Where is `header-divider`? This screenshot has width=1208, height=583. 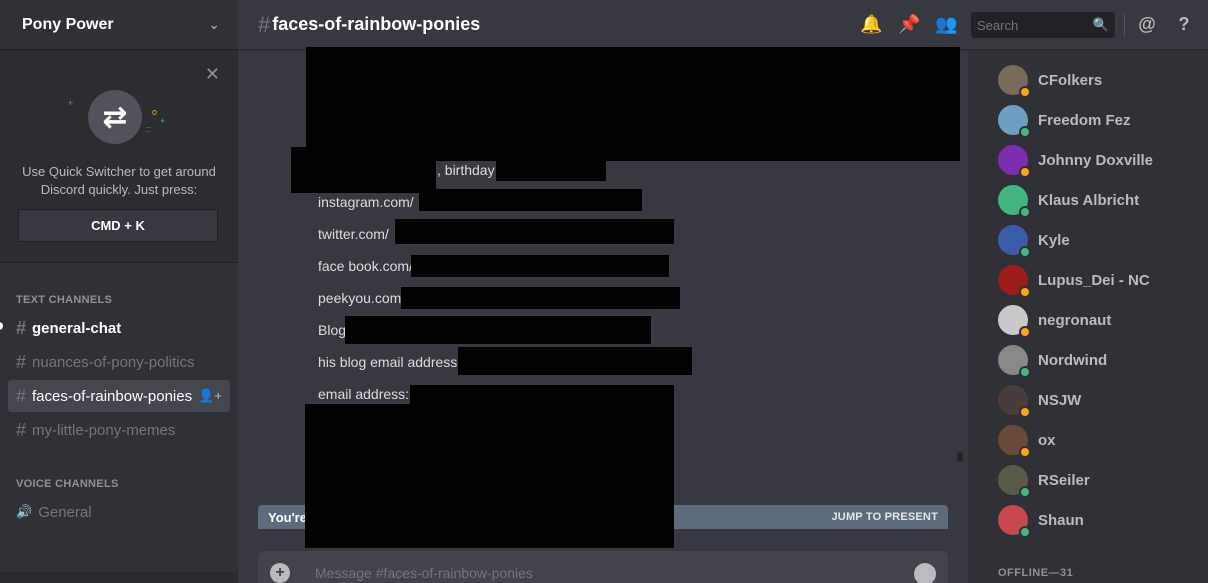 header-divider is located at coordinates (1124, 25).